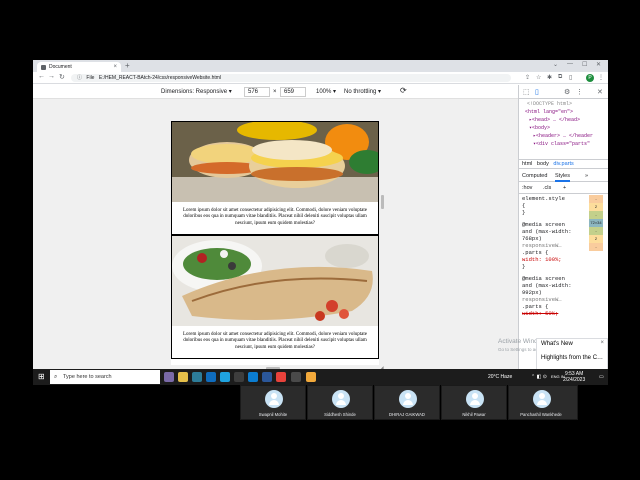  What do you see at coordinates (196, 92) in the screenshot?
I see `dimensions-select: Dimensions: Responsive ▾` at bounding box center [196, 92].